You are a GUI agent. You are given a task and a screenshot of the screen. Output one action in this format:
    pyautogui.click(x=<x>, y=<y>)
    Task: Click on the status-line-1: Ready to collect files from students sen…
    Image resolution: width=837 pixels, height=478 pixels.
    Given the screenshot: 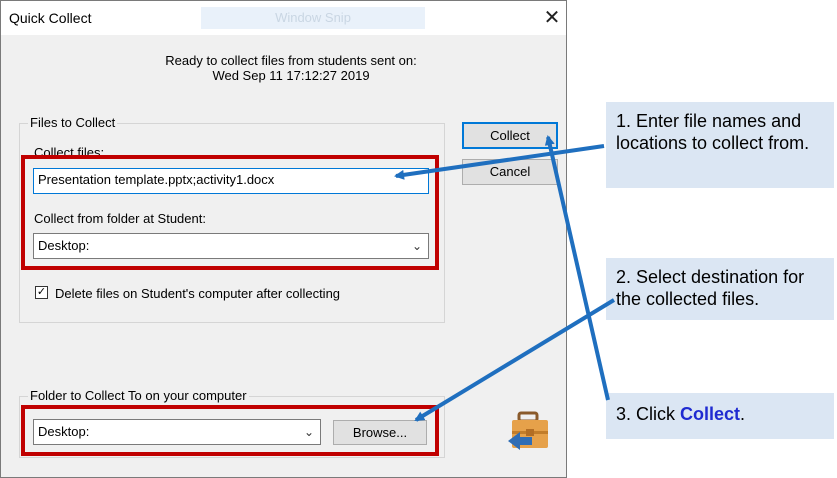 What is the action you would take?
    pyautogui.click(x=291, y=60)
    